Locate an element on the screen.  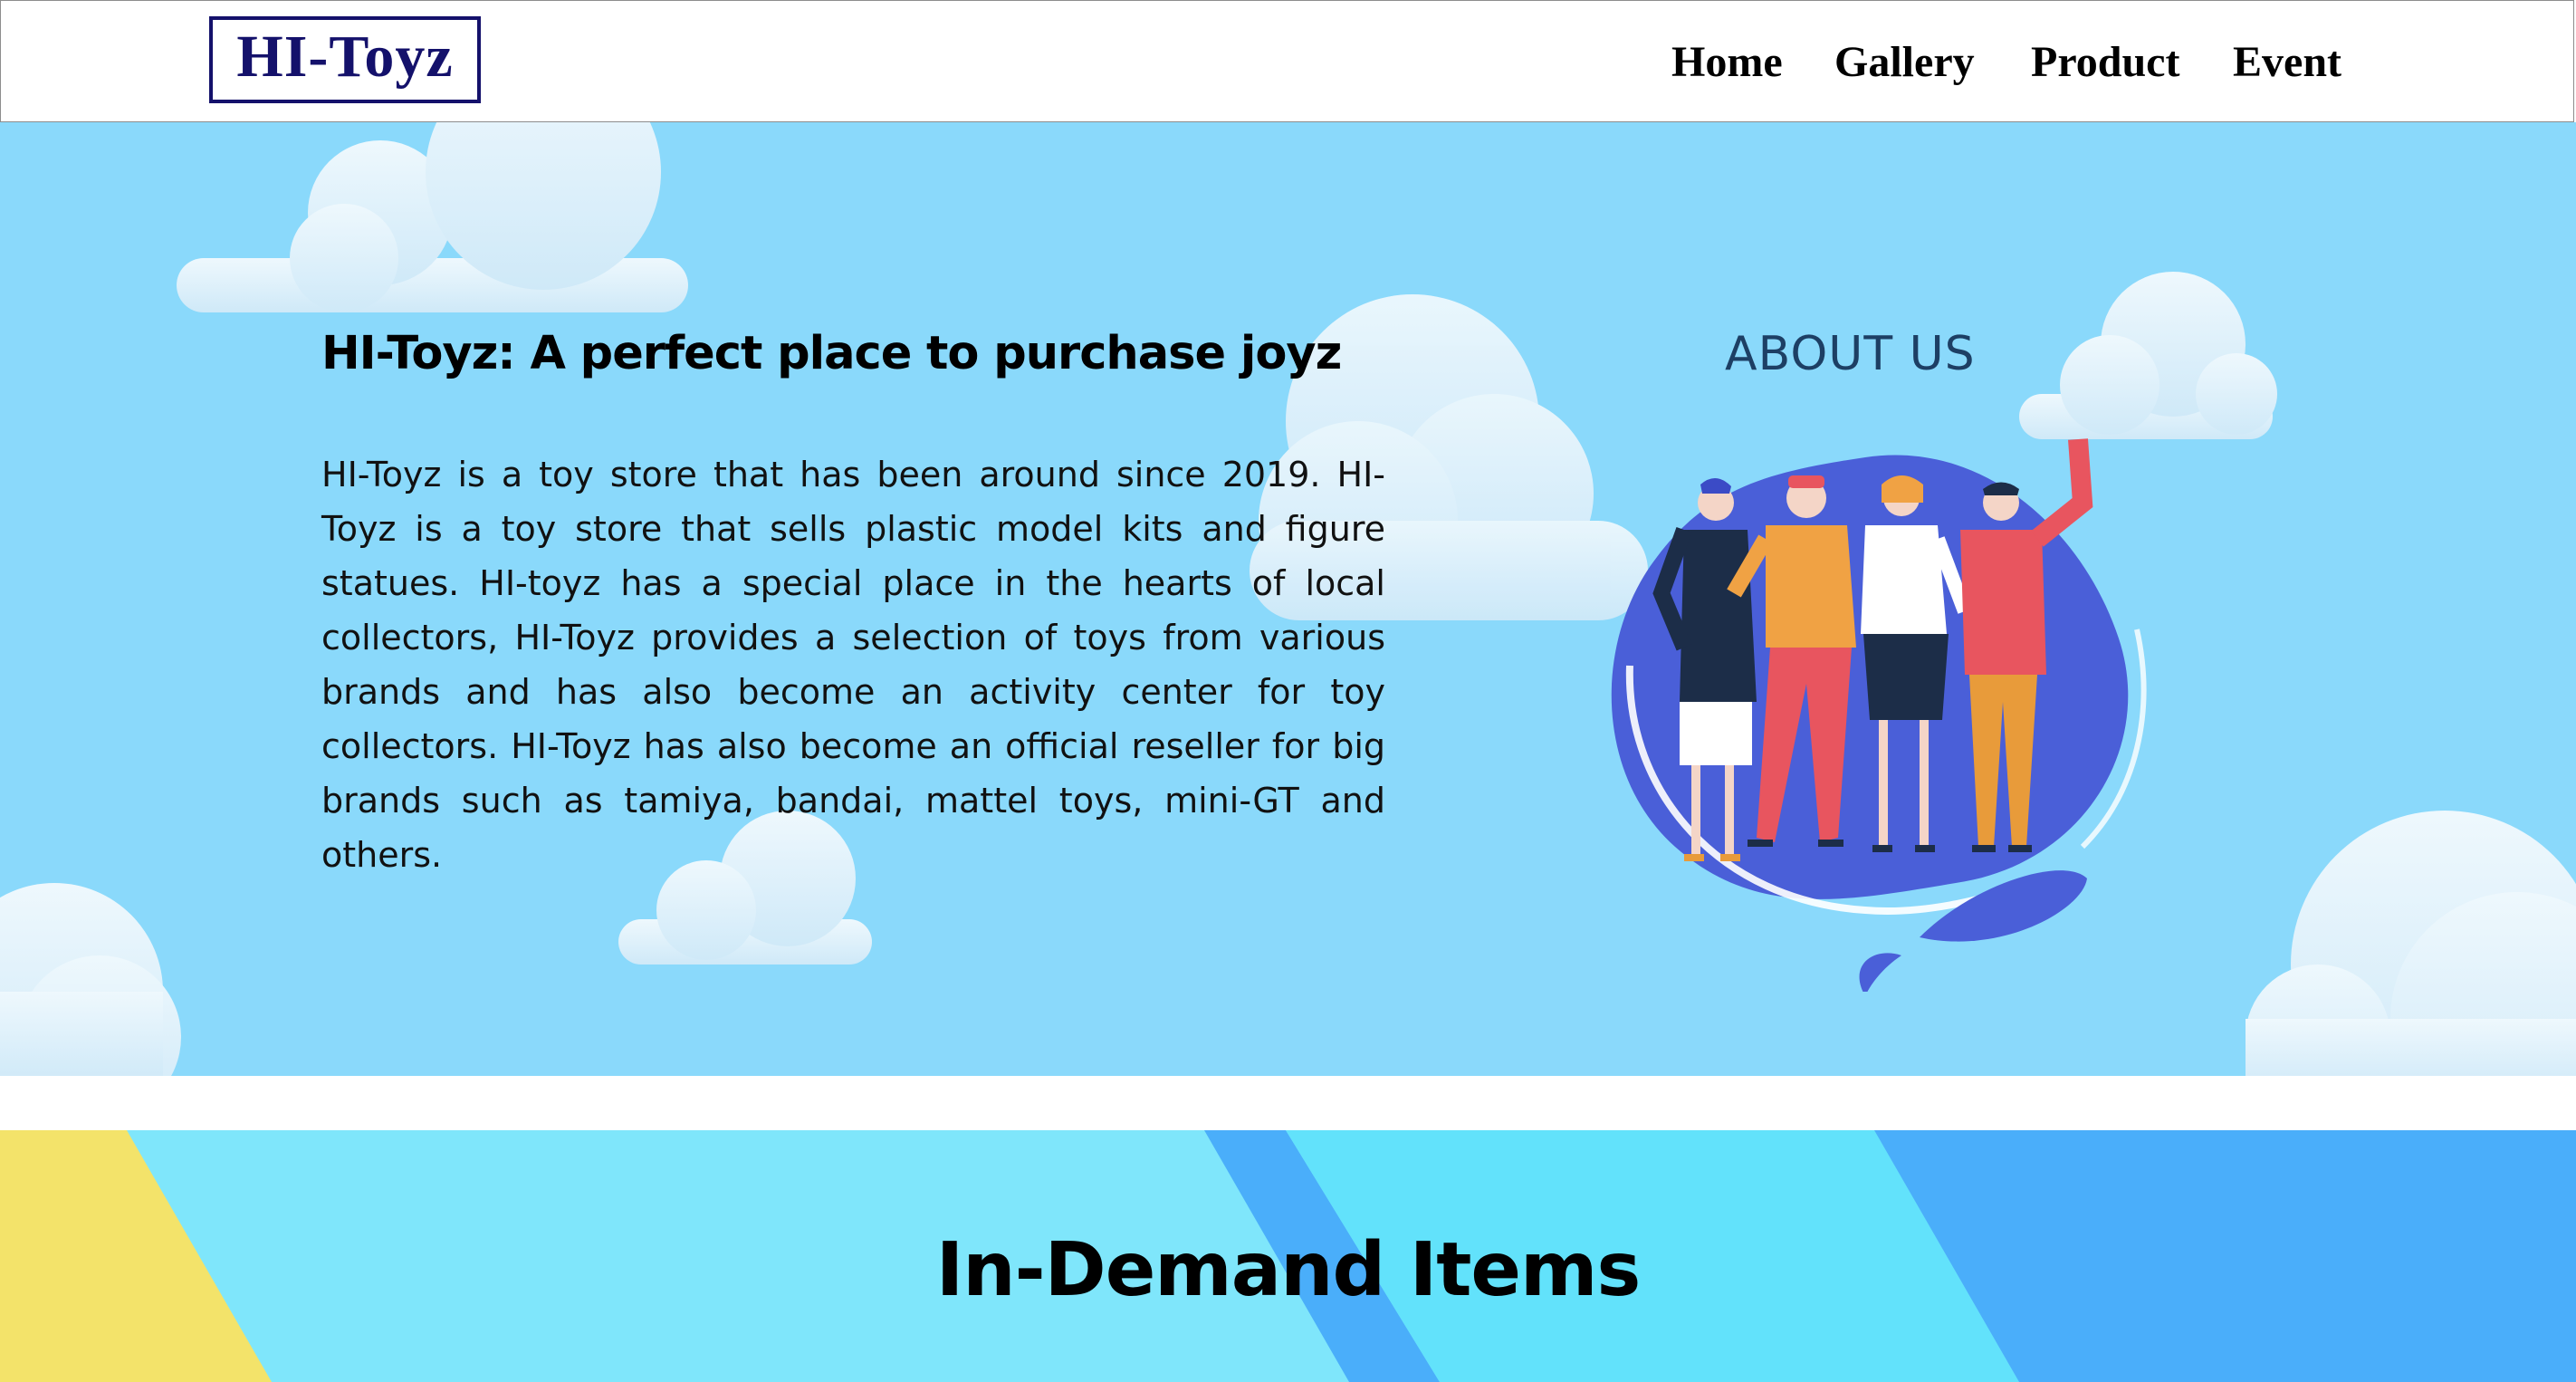
in-demand-heading: In-Demand Items is located at coordinates (1288, 1270).